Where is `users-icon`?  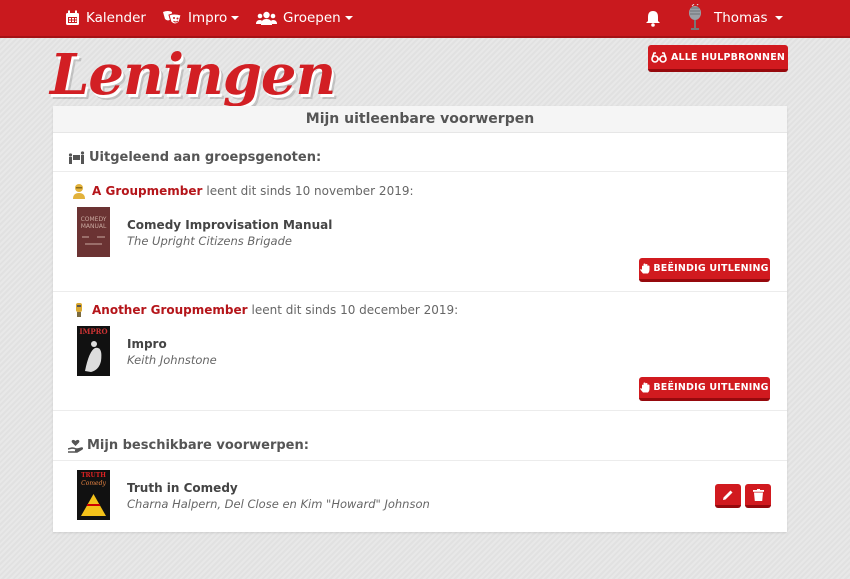
users-icon is located at coordinates (266, 18).